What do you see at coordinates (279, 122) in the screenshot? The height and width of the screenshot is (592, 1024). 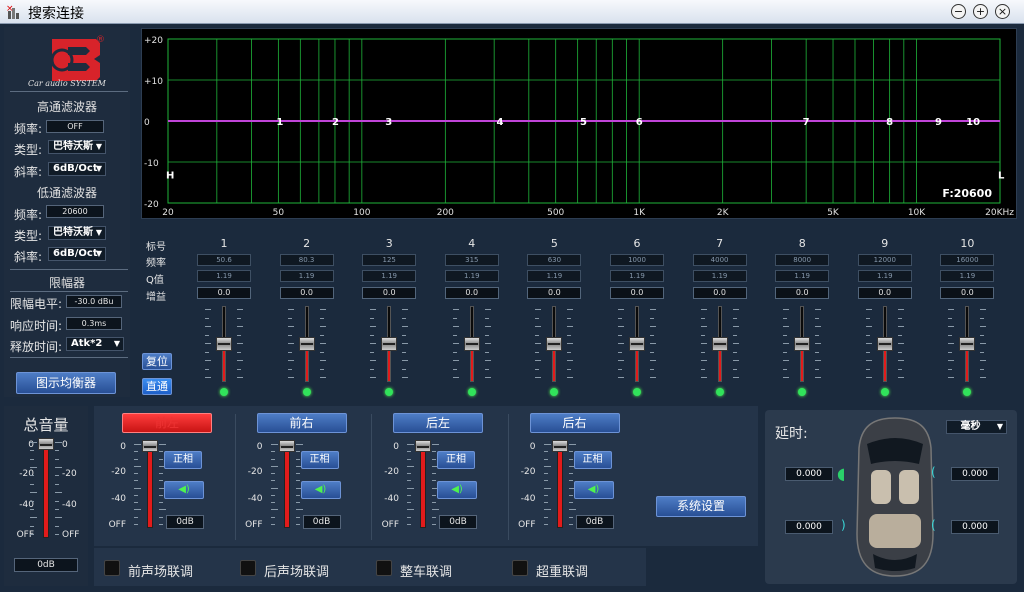 I see `band-marker-1: 1` at bounding box center [279, 122].